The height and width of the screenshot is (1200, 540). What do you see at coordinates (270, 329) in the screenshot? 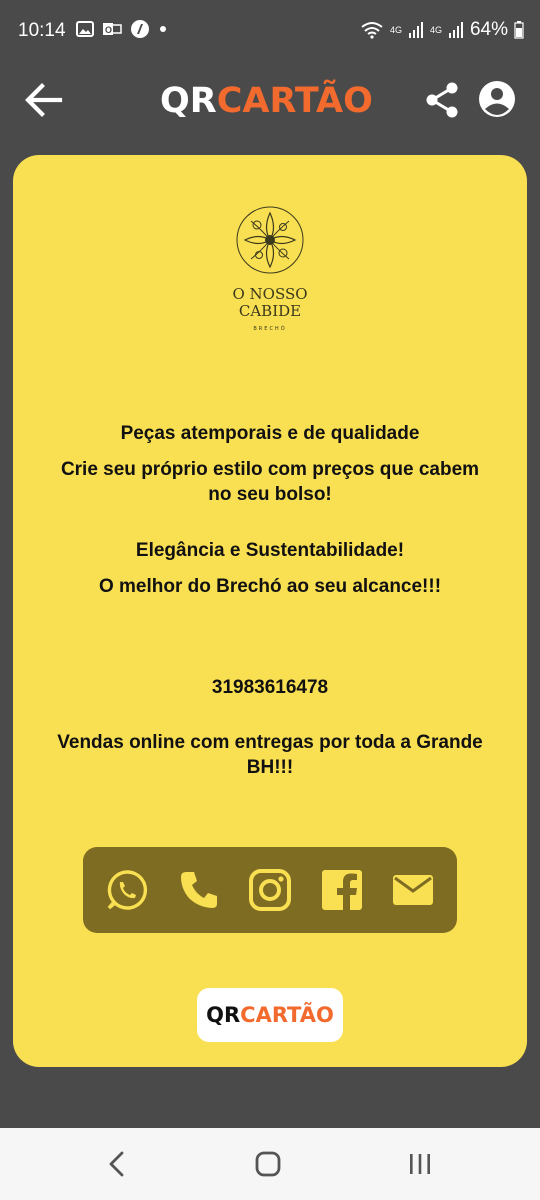
I see `brand-subtitle: BRECHÓ` at bounding box center [270, 329].